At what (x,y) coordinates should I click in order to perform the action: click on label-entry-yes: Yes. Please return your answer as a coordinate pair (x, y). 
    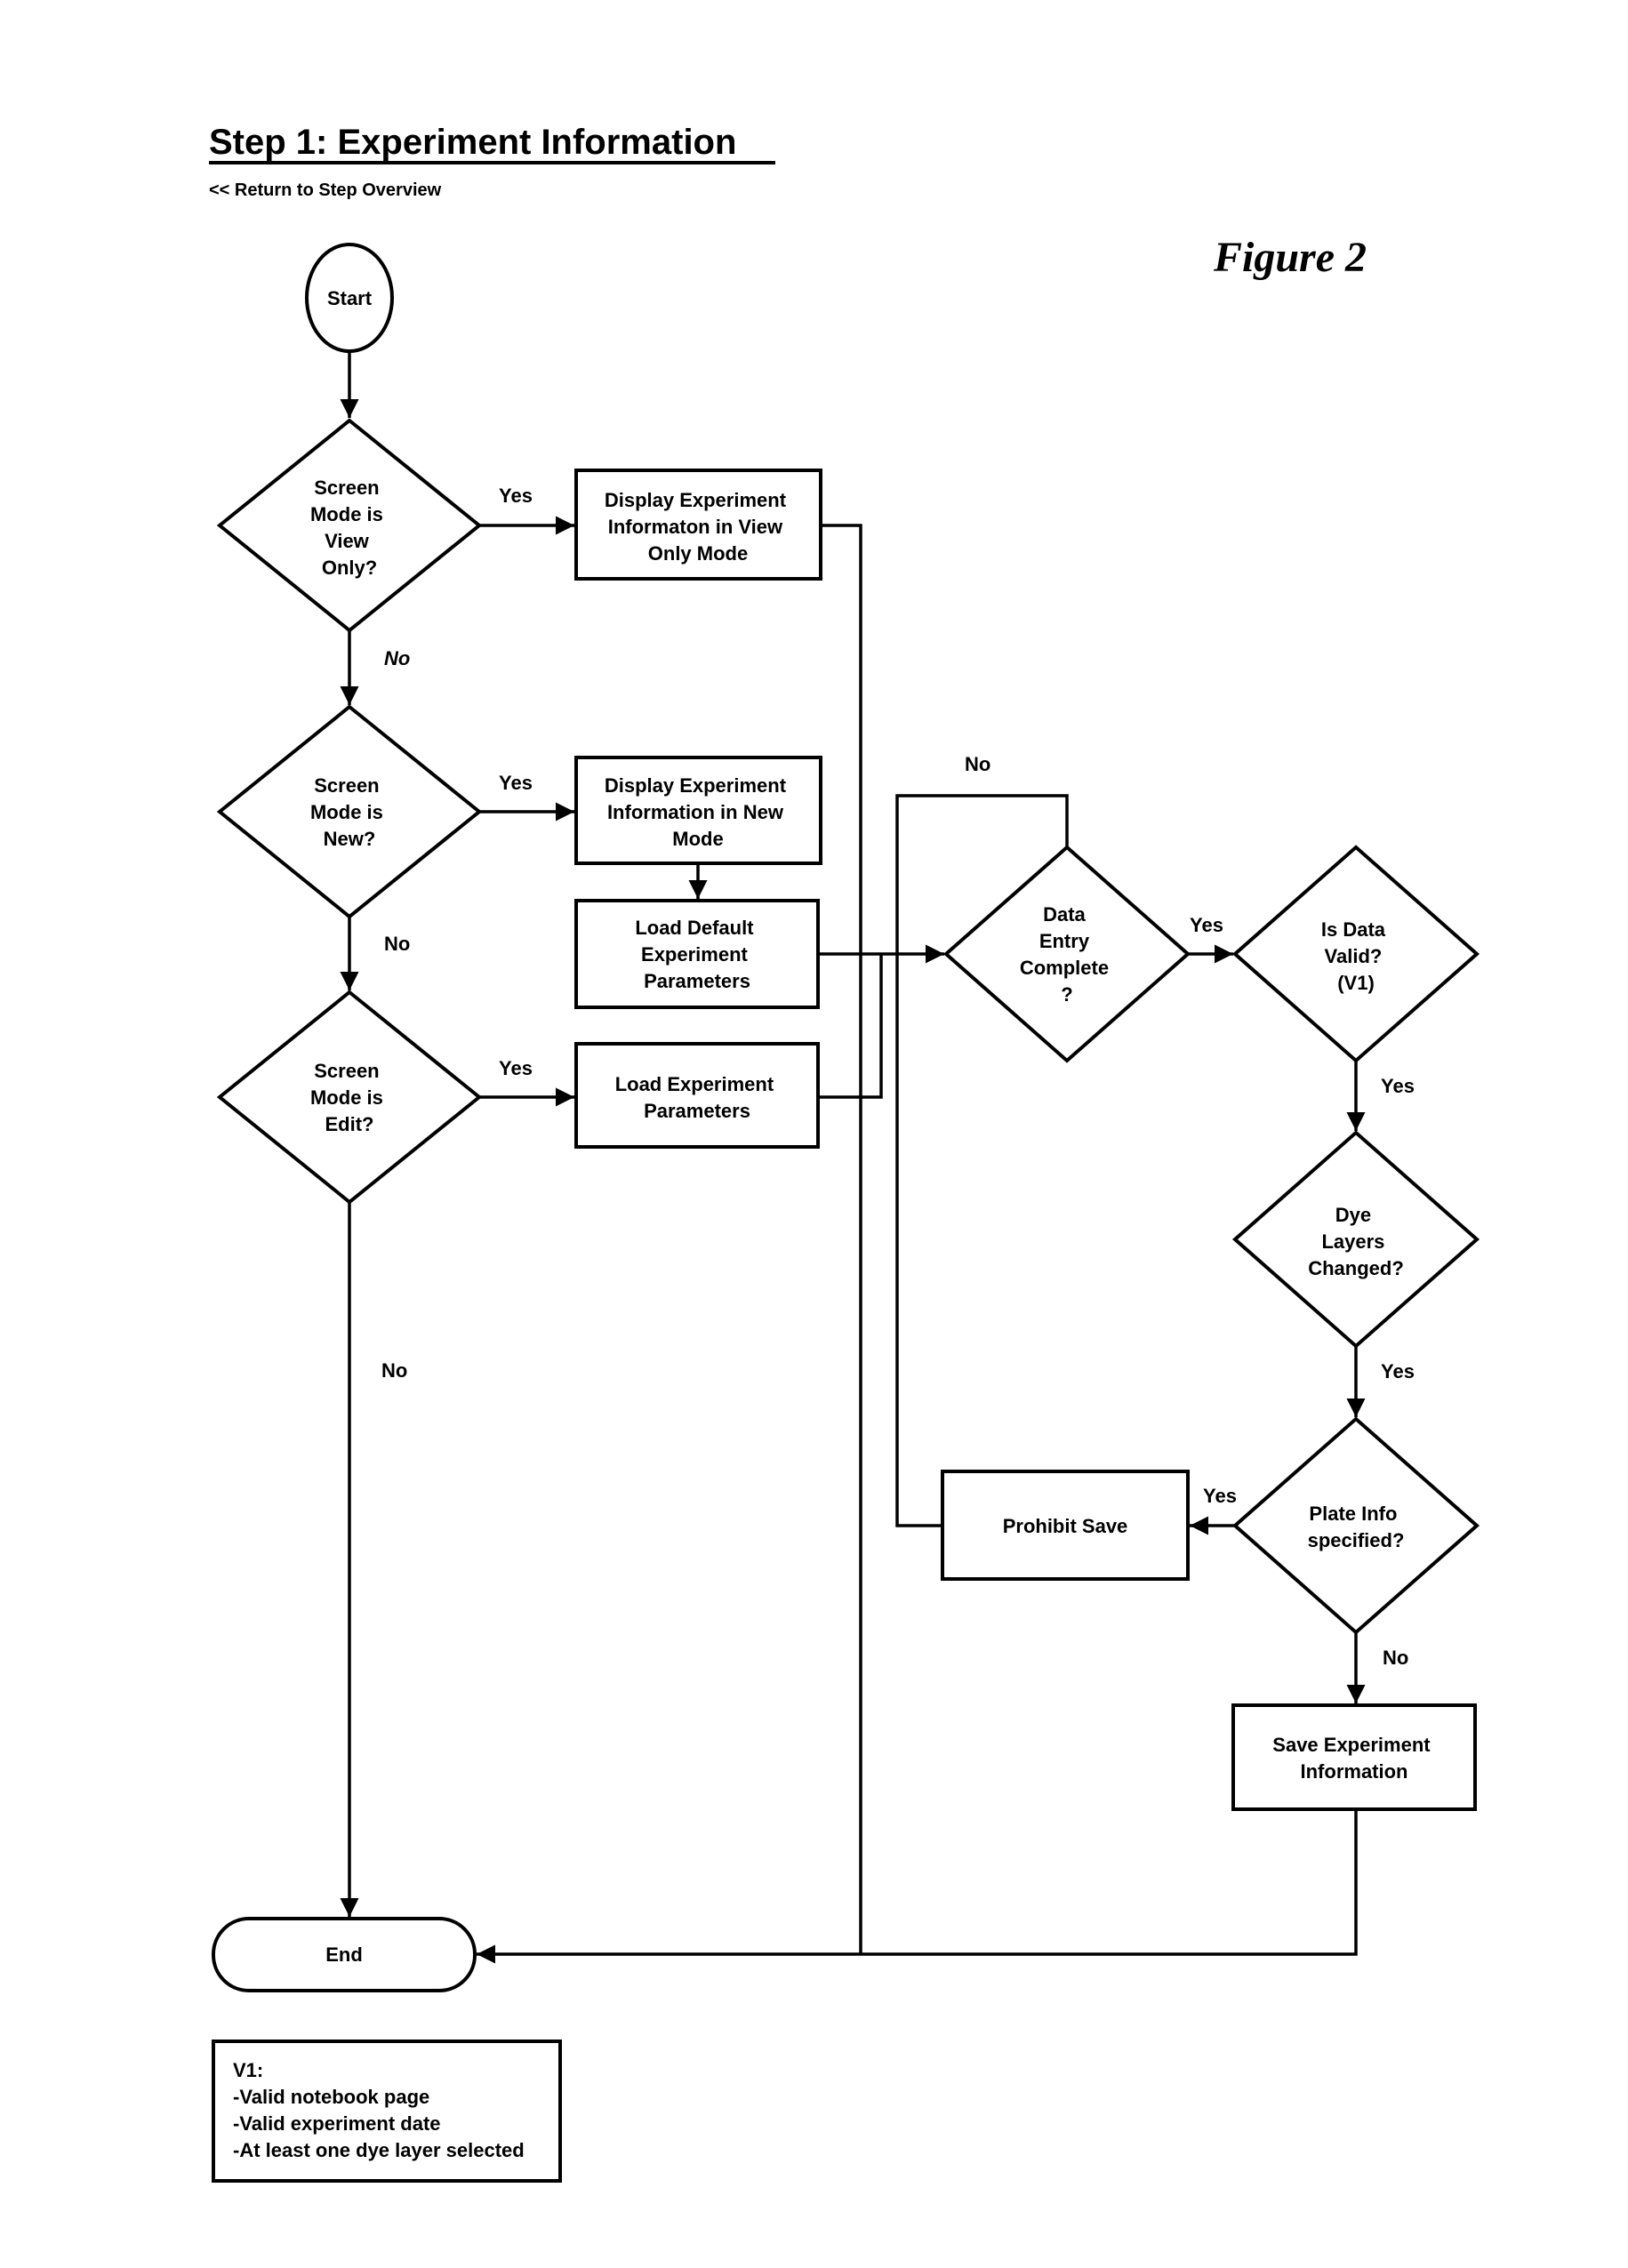
    Looking at the image, I should click on (1206, 925).